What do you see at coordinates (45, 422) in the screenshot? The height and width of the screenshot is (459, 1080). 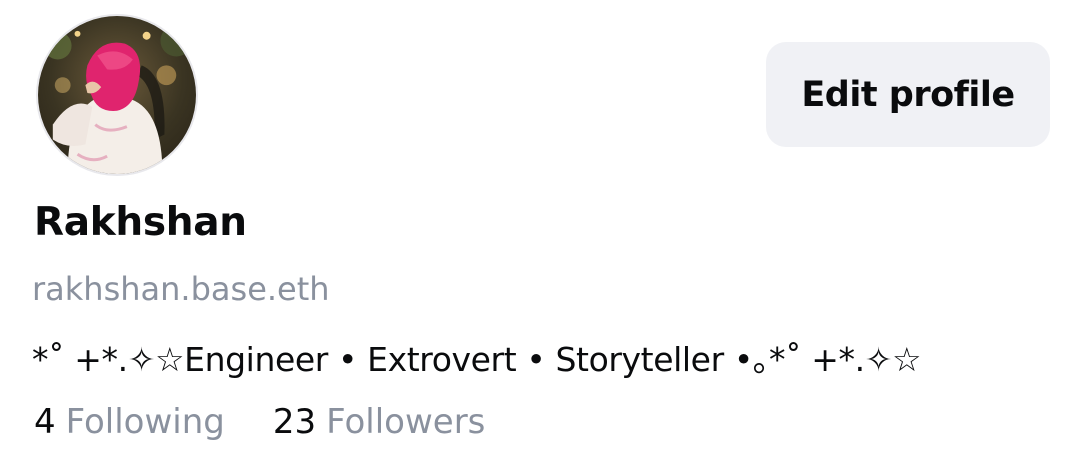 I see `following-count: 4` at bounding box center [45, 422].